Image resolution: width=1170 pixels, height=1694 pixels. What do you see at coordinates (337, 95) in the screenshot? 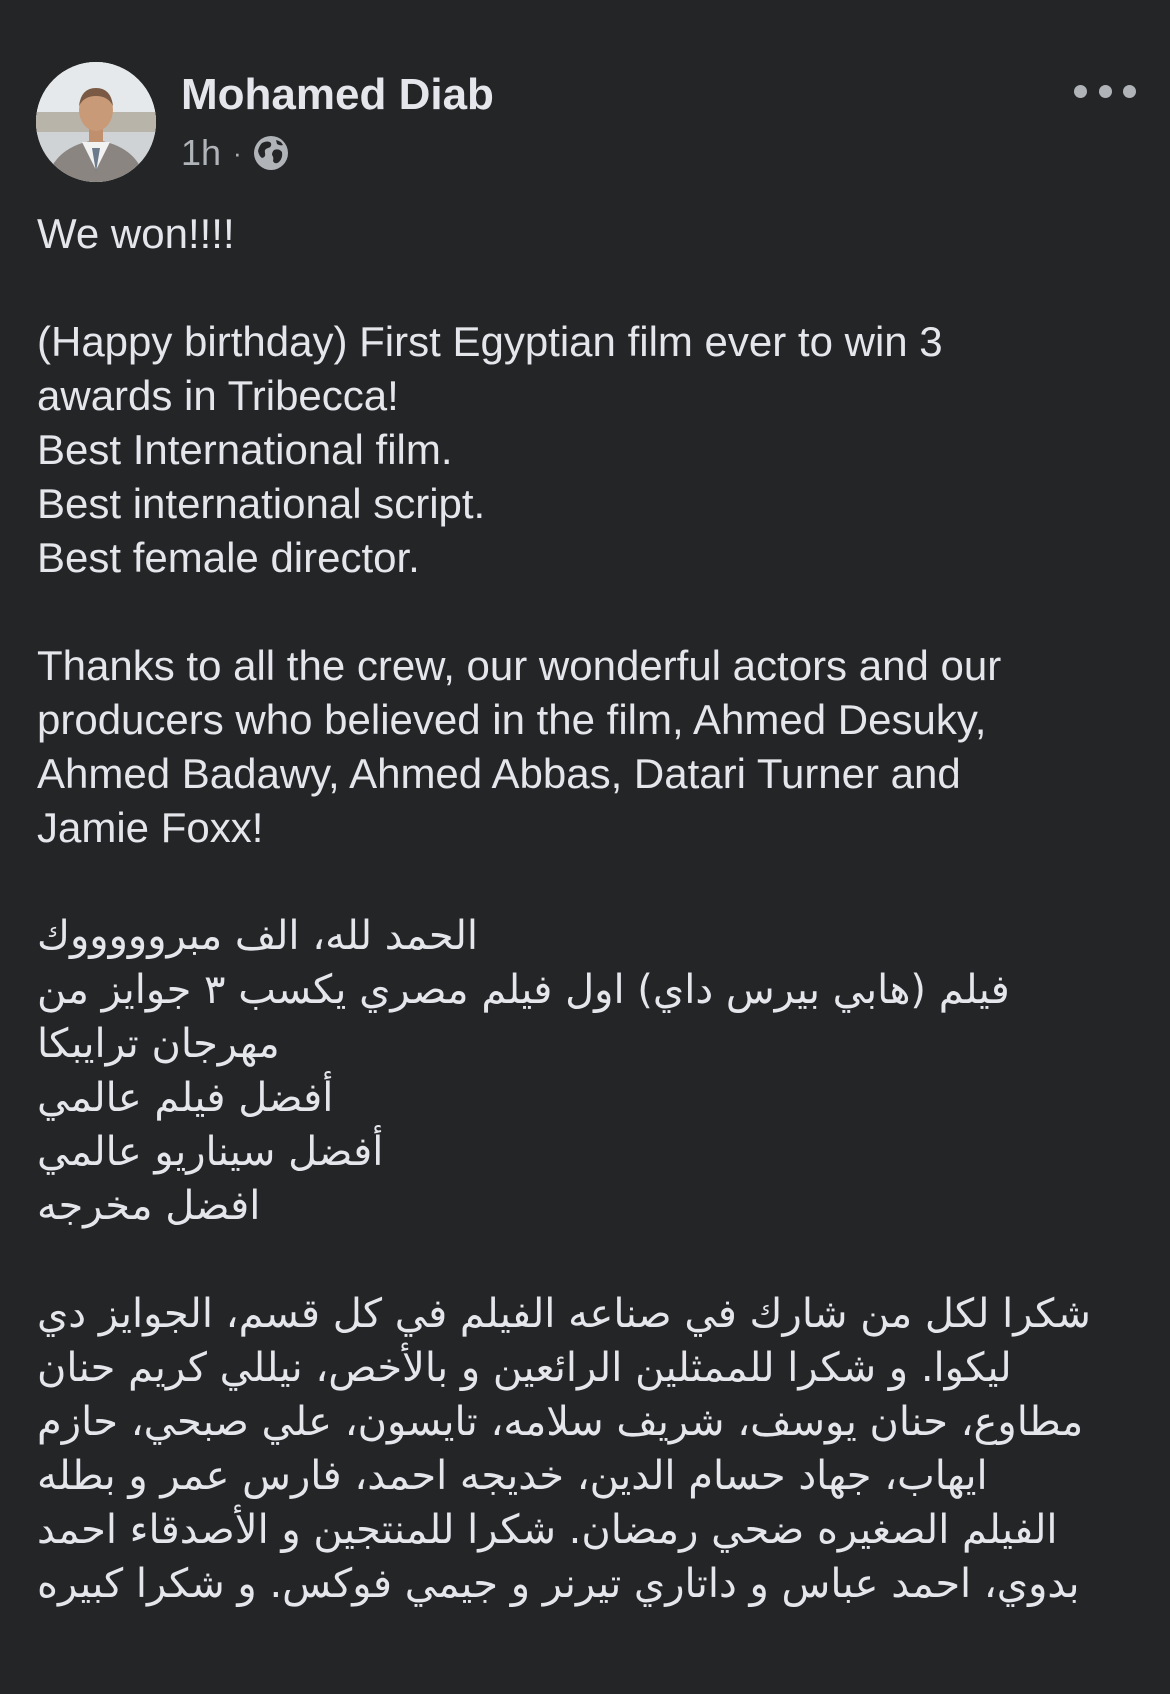
I see `author-name: Mohamed Diab` at bounding box center [337, 95].